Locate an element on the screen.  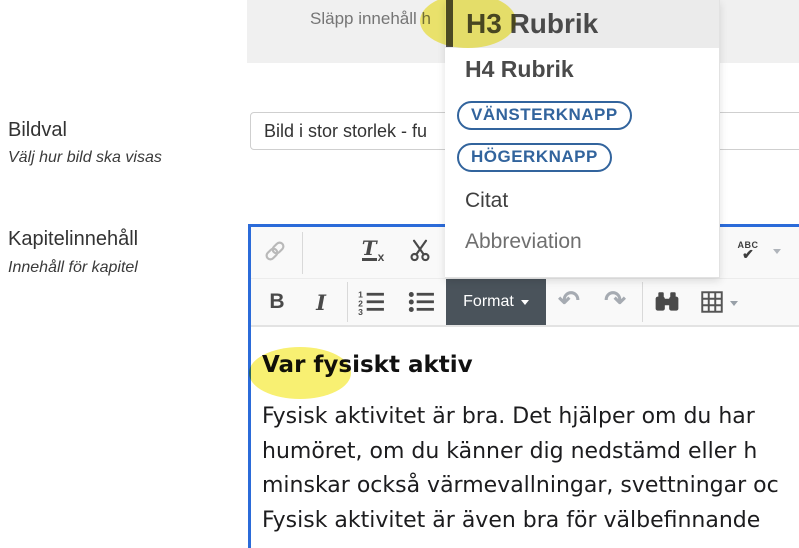
bold-button: B is located at coordinates (277, 302).